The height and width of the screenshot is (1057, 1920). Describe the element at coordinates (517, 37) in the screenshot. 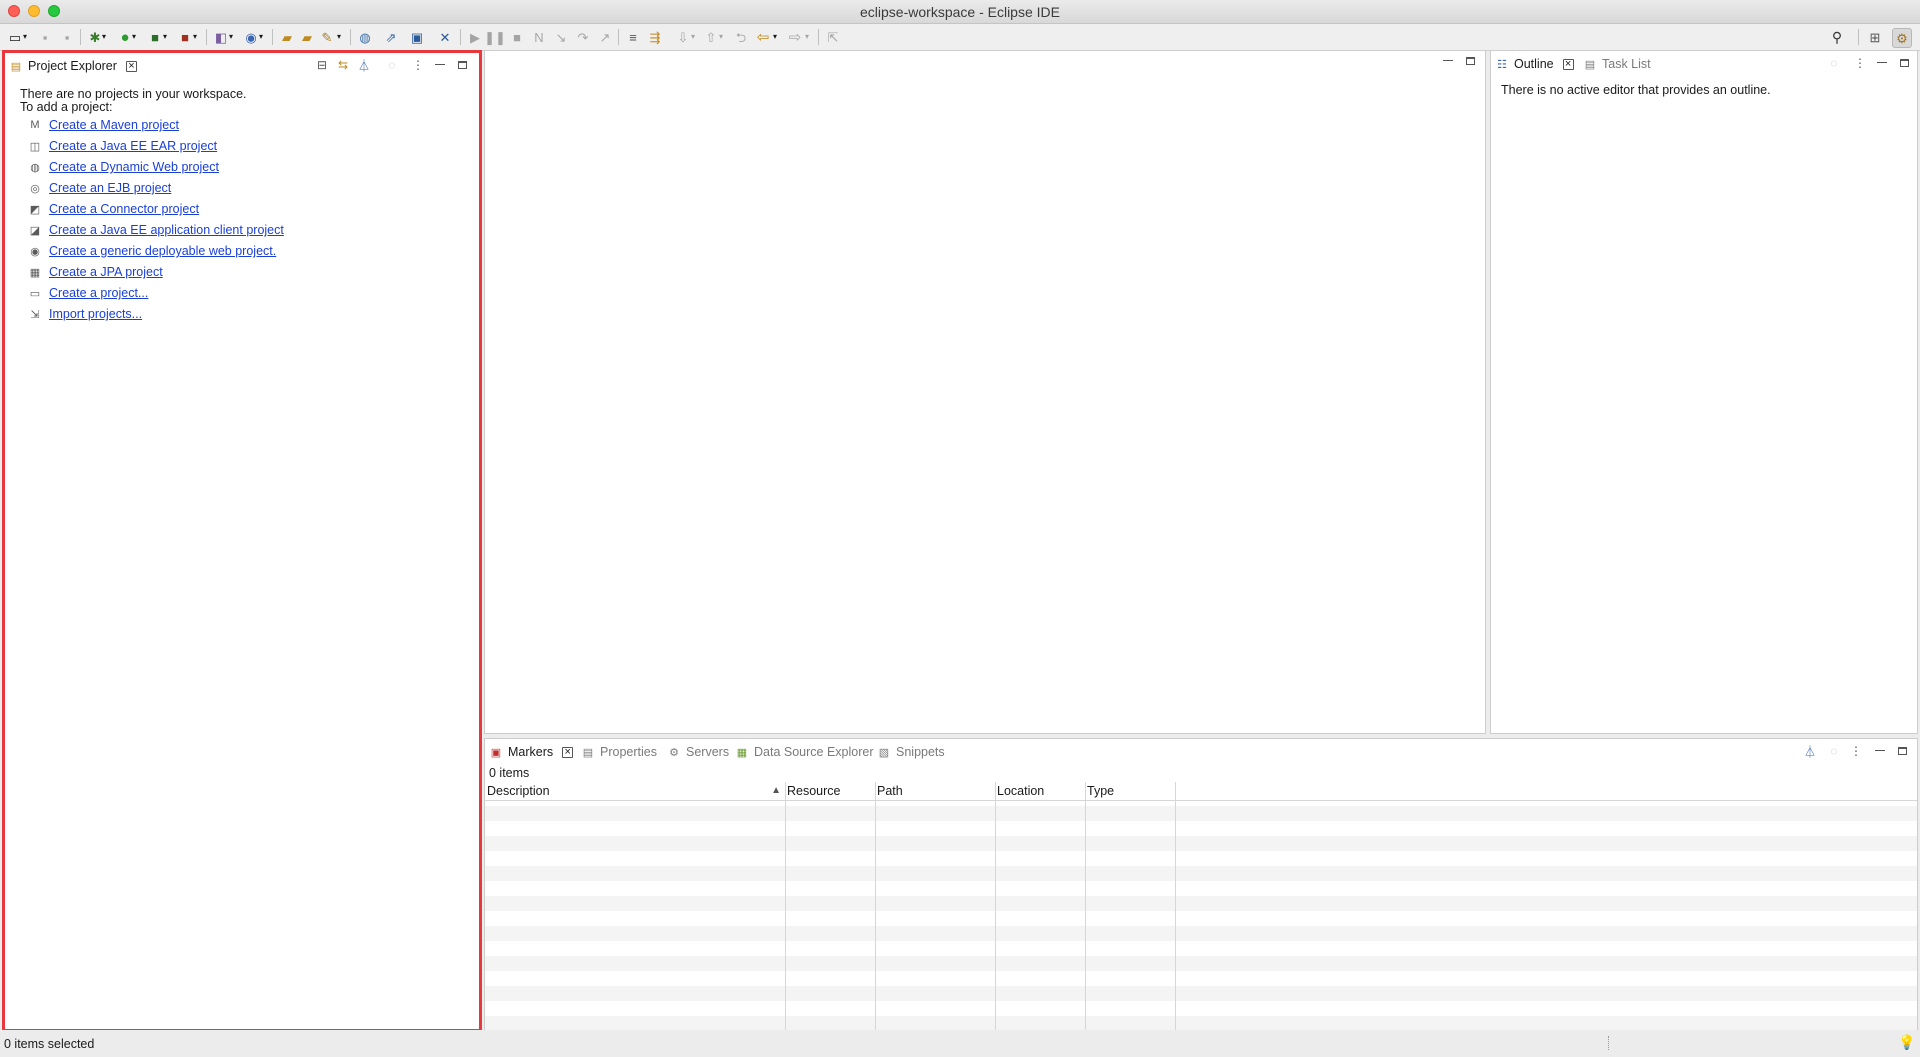

I see `terminate-icon: ■` at that location.